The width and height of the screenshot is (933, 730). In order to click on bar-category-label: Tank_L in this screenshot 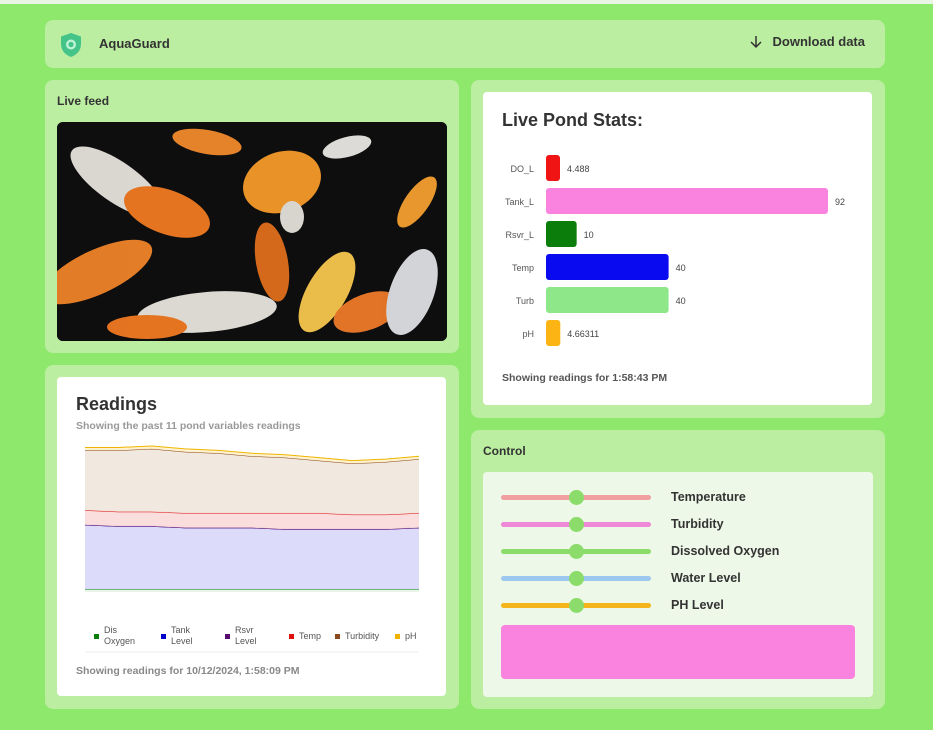, I will do `click(519, 202)`.